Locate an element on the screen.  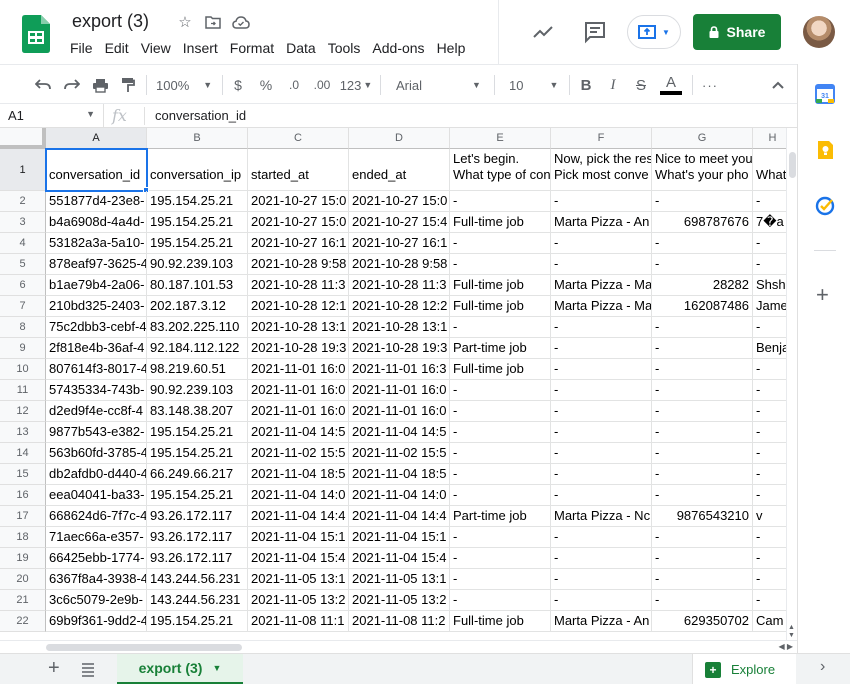
keep-icon is located at coordinates (825, 150).